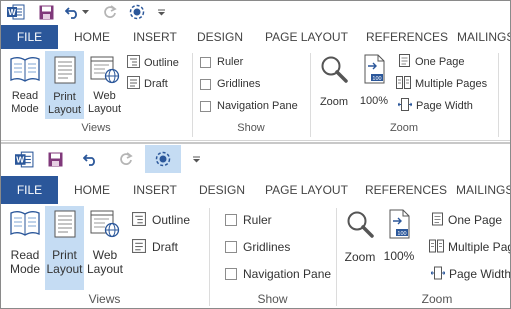 Image resolution: width=511 pixels, height=309 pixels. Describe the element at coordinates (161, 63) in the screenshot. I see `outline-label: Outline` at that location.